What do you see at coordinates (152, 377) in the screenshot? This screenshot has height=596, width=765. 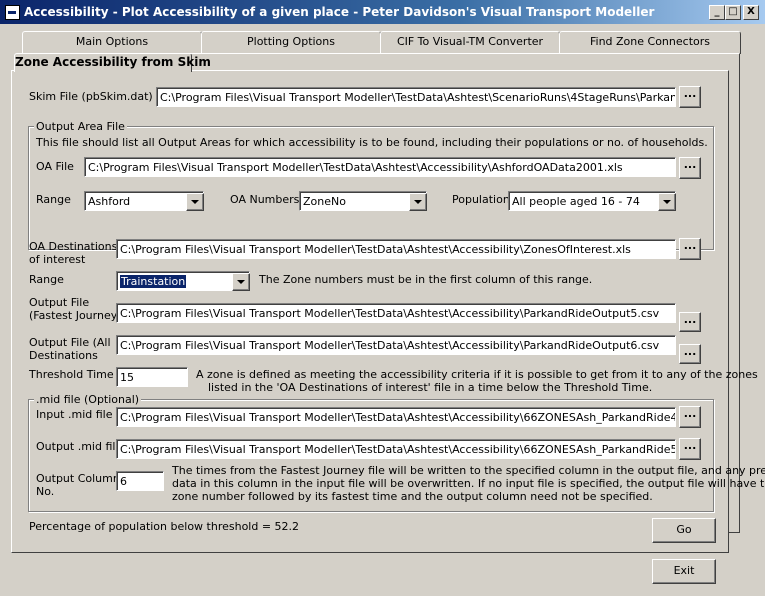 I see `threshold-field: 15` at bounding box center [152, 377].